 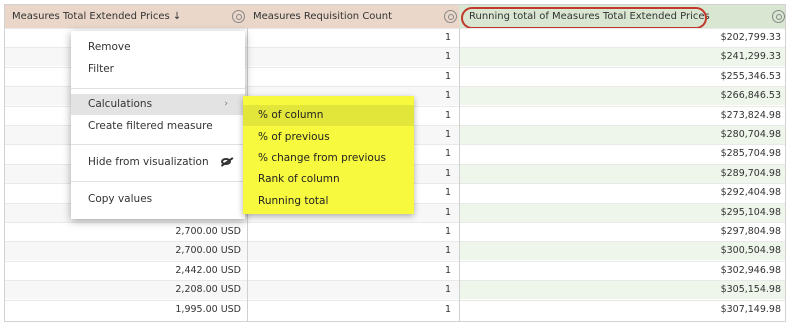 What do you see at coordinates (622, 96) in the screenshot?
I see `cell-running-total: $266,846.53` at bounding box center [622, 96].